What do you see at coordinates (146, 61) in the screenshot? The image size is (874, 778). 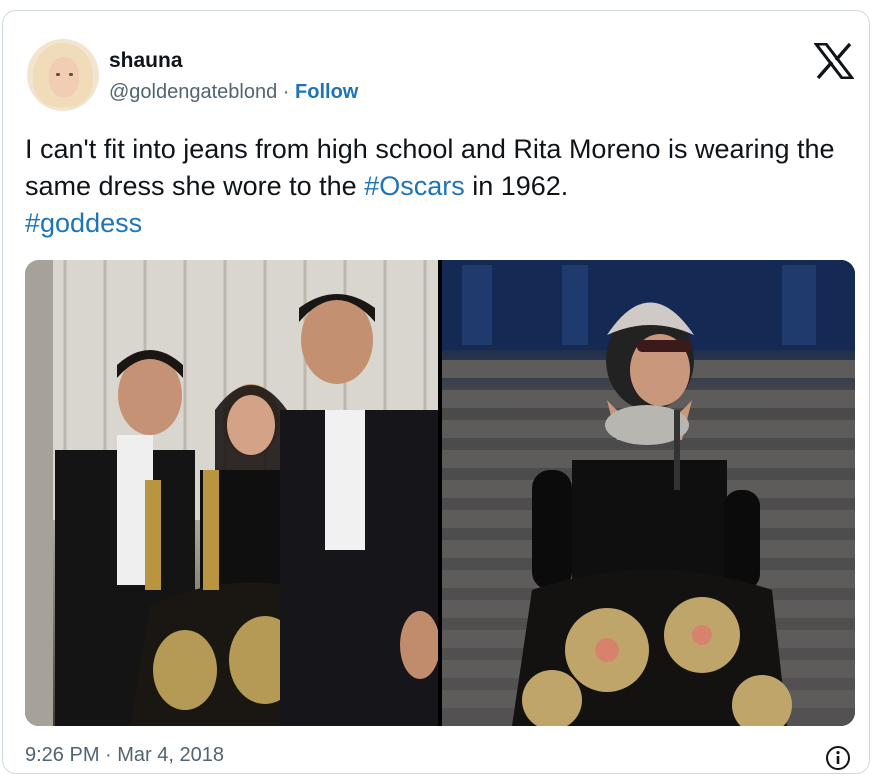 I see `display-name: shauna` at bounding box center [146, 61].